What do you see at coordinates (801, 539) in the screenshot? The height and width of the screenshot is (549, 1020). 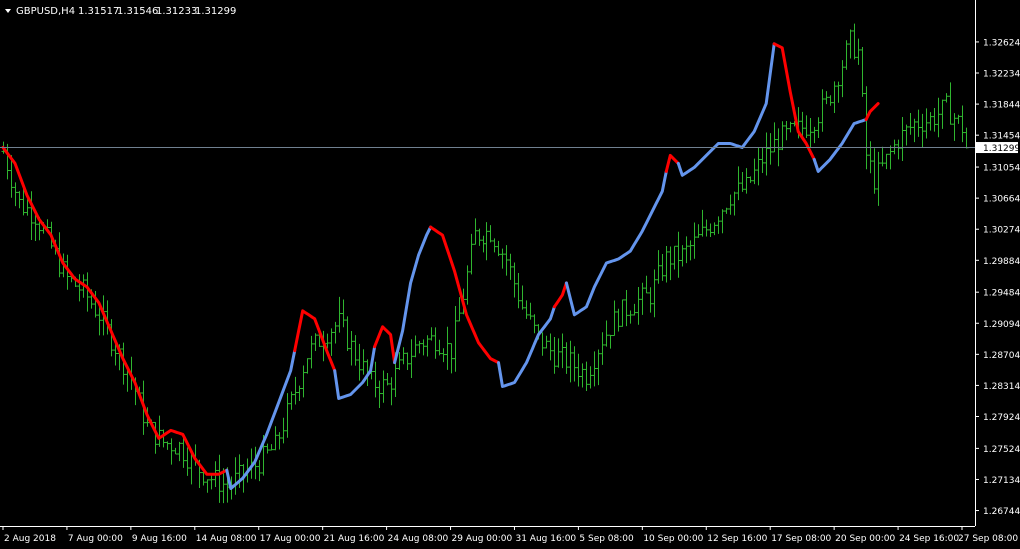 I see `x-tick-label: 17 Sep 08:00` at bounding box center [801, 539].